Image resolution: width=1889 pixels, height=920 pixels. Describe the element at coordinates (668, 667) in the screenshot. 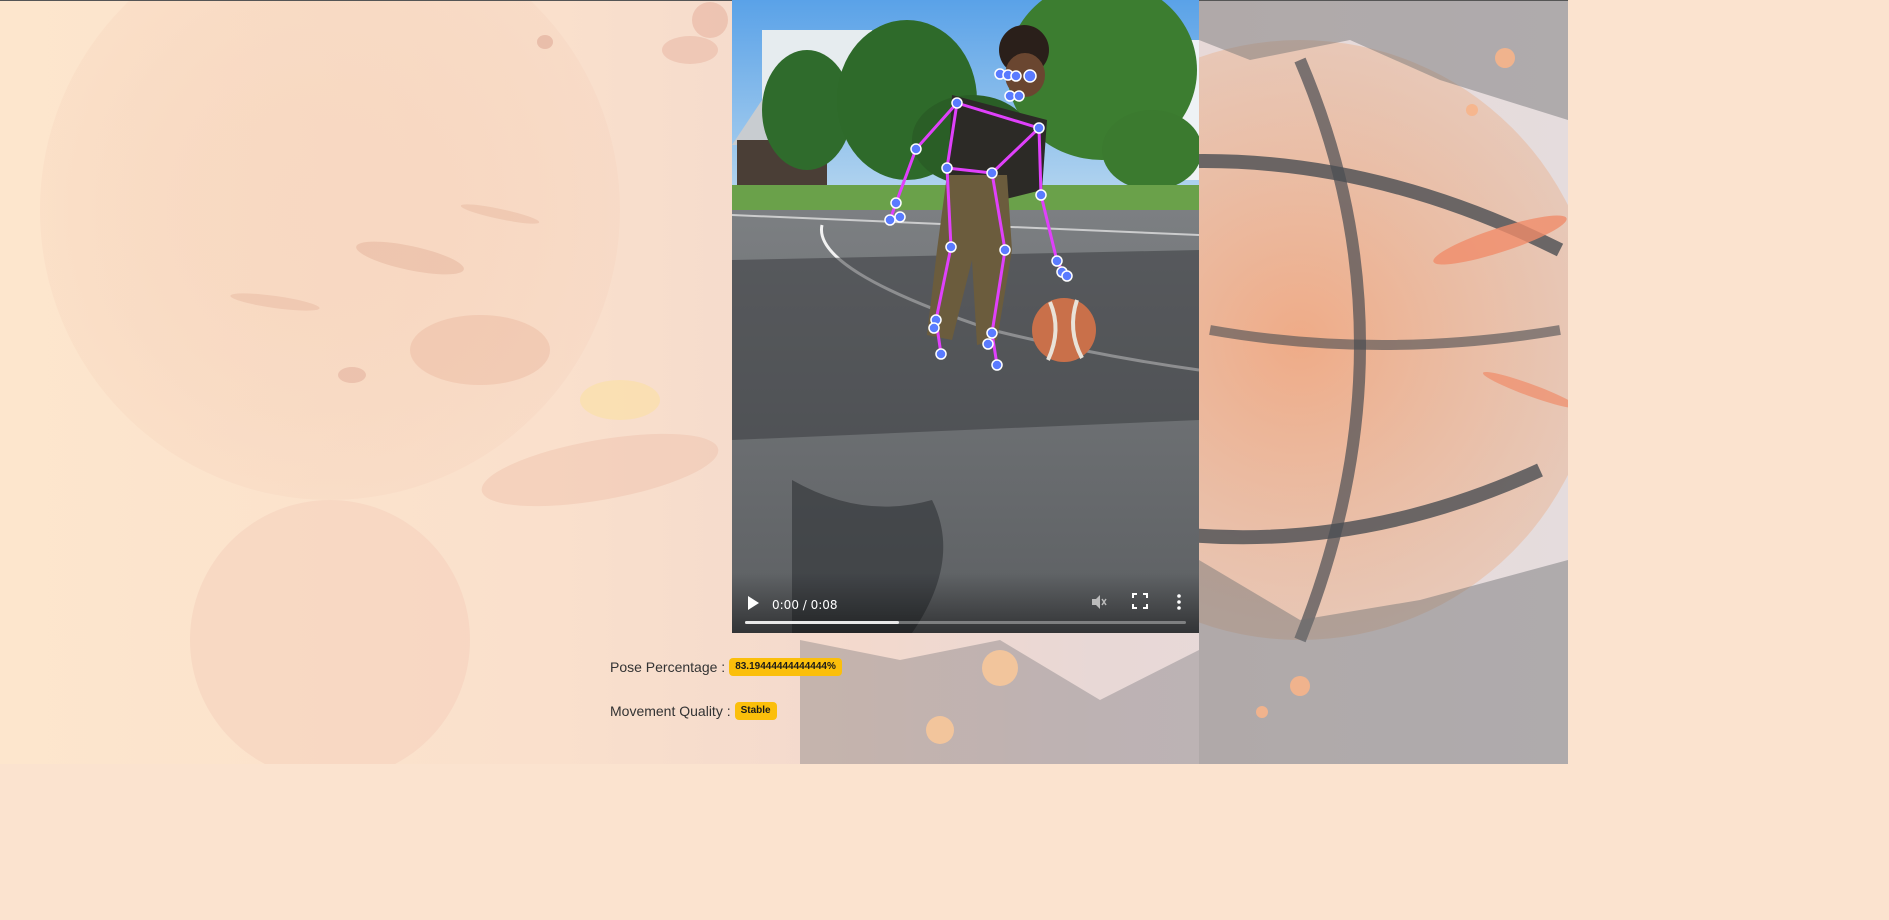

I see `pose-percentage-label: Pose Percentage :` at that location.